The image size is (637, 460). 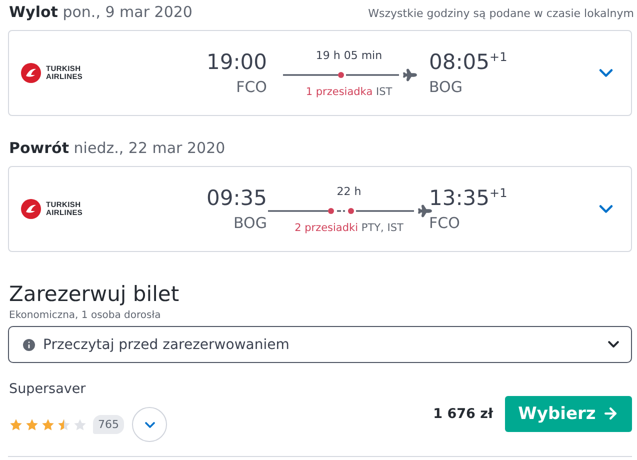 I want to click on leg-heading: Wylot pon., 9 mar 2020, so click(x=100, y=12).